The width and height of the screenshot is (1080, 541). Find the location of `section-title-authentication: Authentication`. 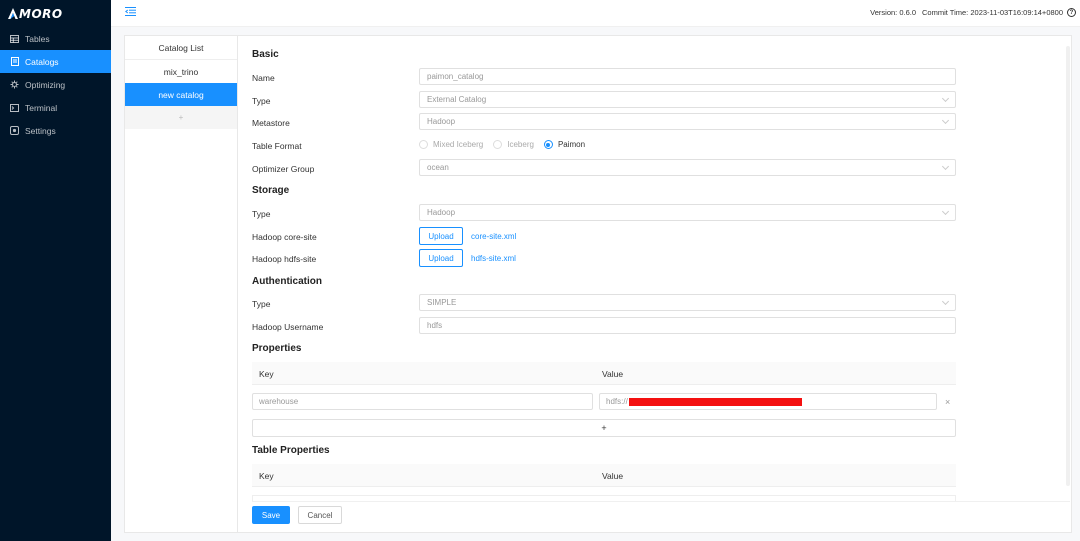

section-title-authentication: Authentication is located at coordinates (287, 281).